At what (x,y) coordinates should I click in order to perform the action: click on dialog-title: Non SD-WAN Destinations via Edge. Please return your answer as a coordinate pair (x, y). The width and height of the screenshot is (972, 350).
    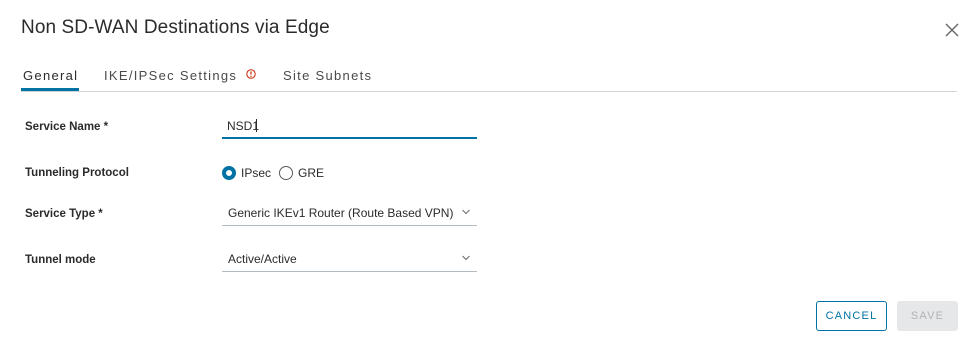
    Looking at the image, I should click on (175, 27).